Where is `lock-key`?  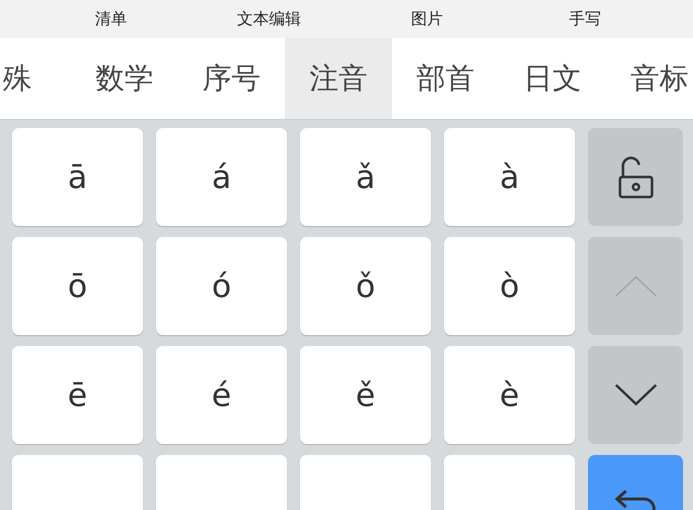
lock-key is located at coordinates (635, 177).